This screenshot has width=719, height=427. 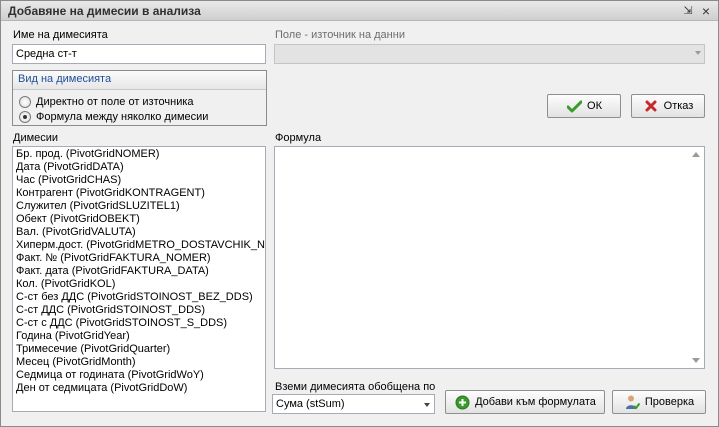 I want to click on dimension-name-label: Име на димесията, so click(x=60, y=35).